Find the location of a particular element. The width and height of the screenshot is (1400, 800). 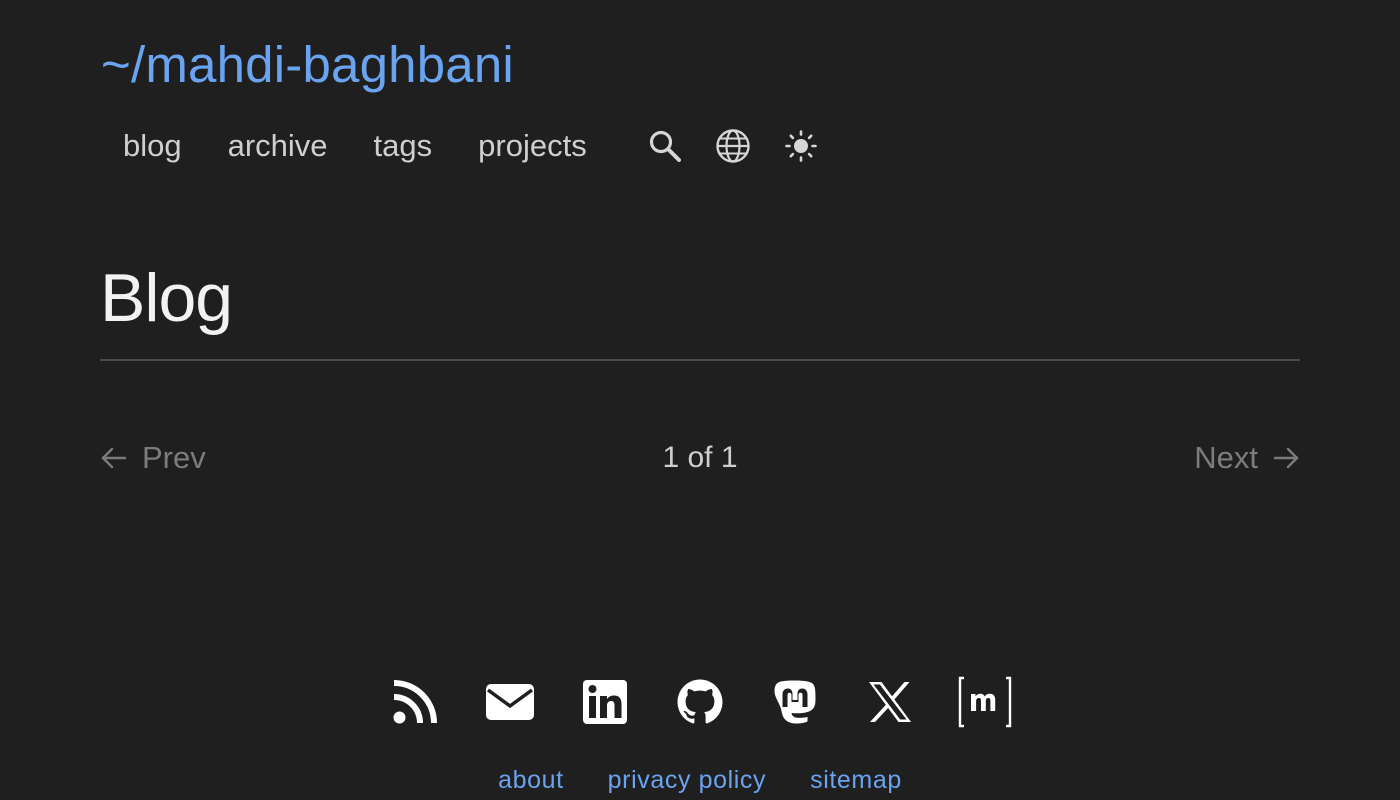

nav-icon-group is located at coordinates (748, 146).